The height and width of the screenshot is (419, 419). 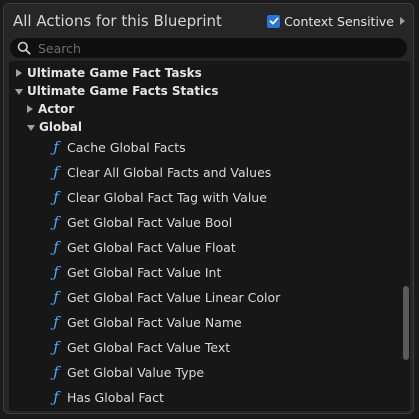 I want to click on search-icon, so click(x=24, y=48).